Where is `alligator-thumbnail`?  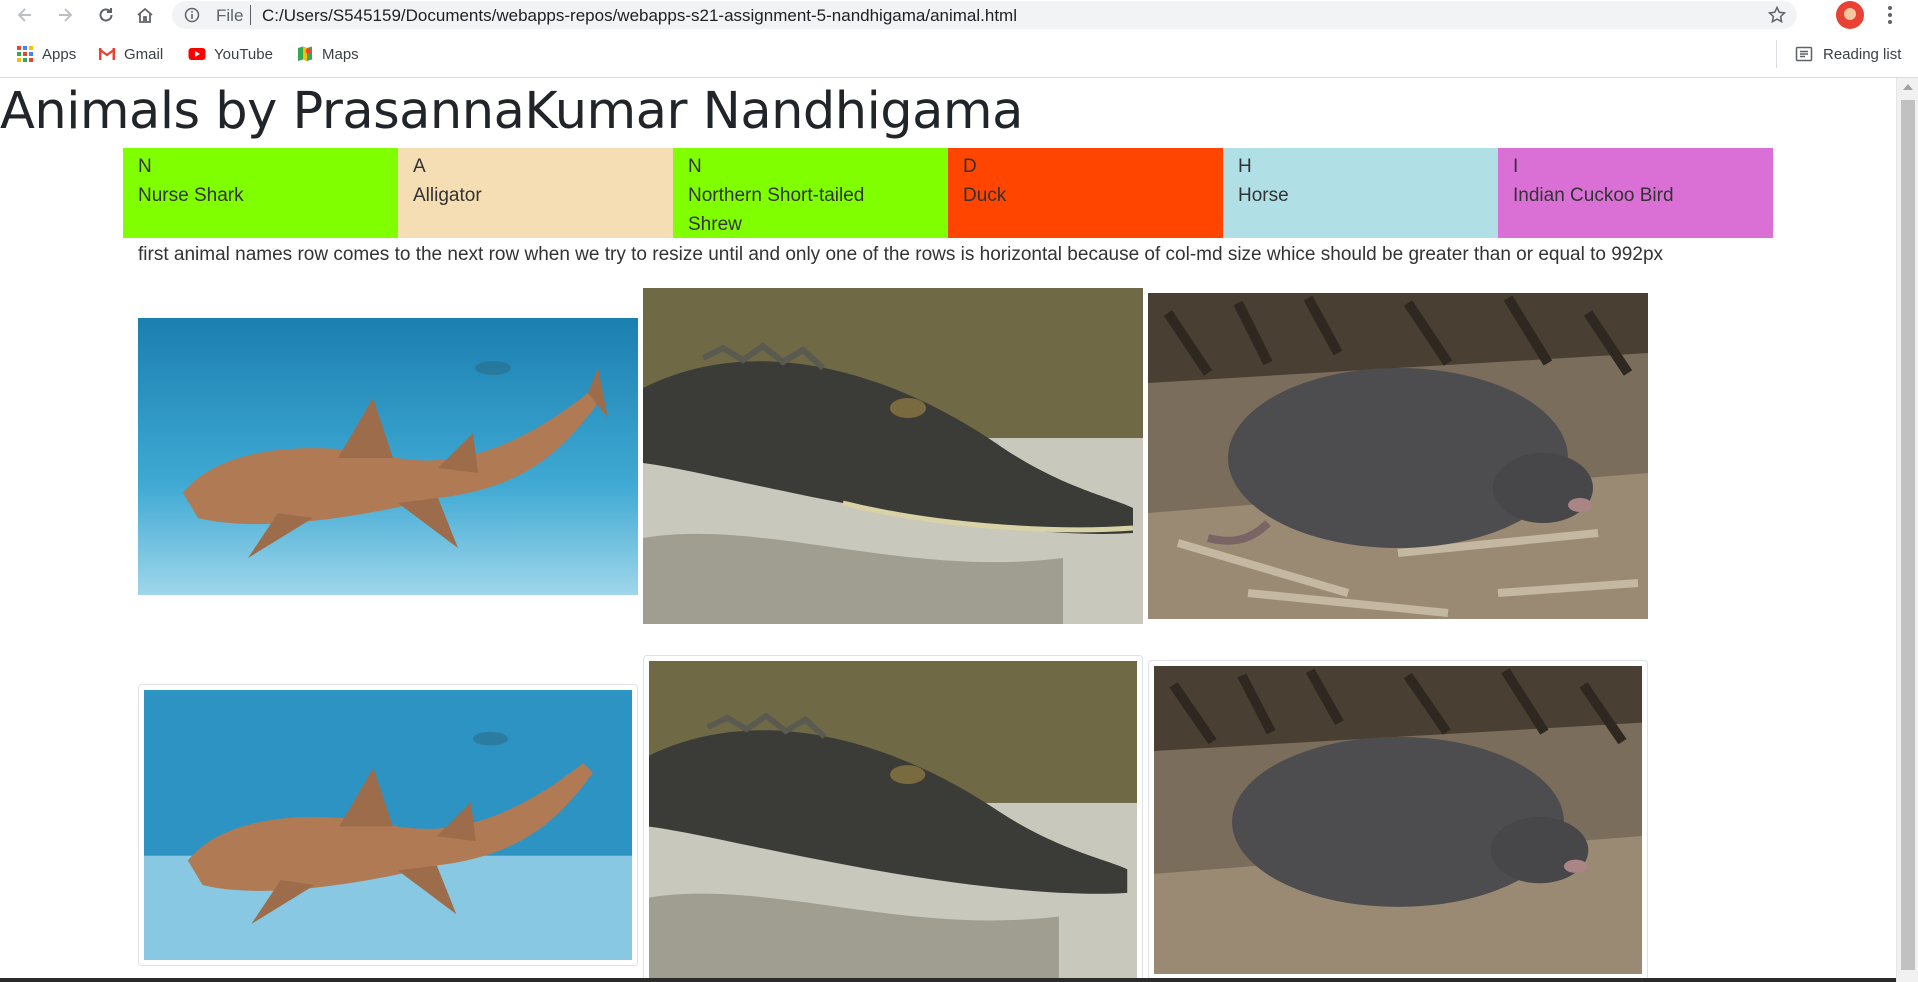 alligator-thumbnail is located at coordinates (893, 818).